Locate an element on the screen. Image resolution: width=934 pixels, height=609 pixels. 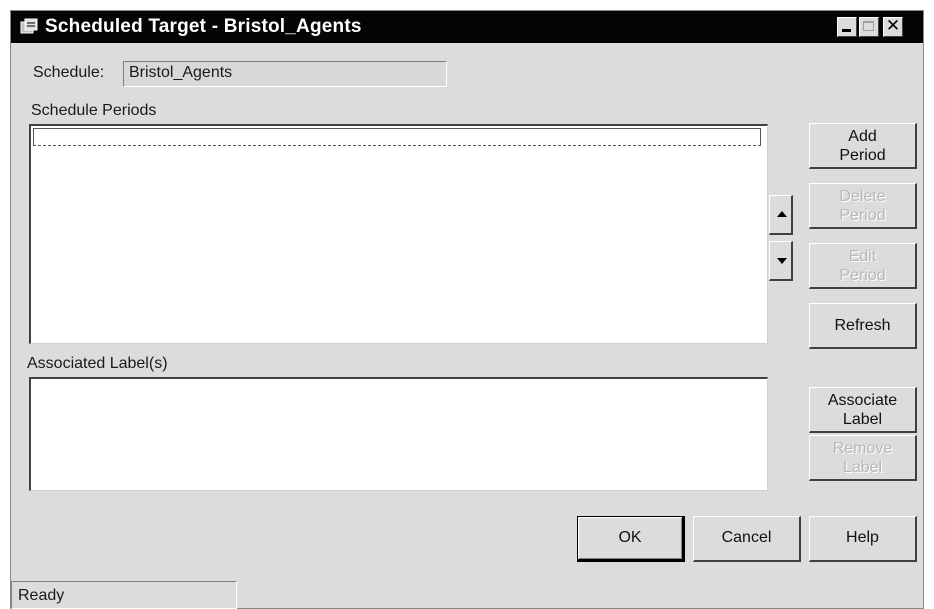
associate-label-line1: Associate is located at coordinates (862, 400).